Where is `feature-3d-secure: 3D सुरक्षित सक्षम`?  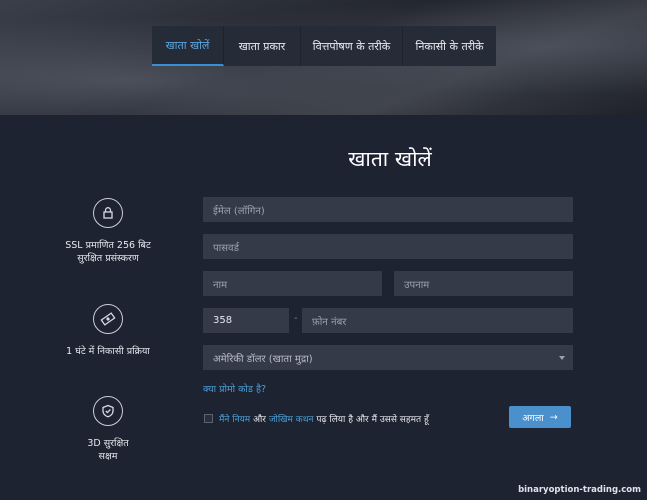 feature-3d-secure: 3D सुरक्षित सक्षम is located at coordinates (108, 429).